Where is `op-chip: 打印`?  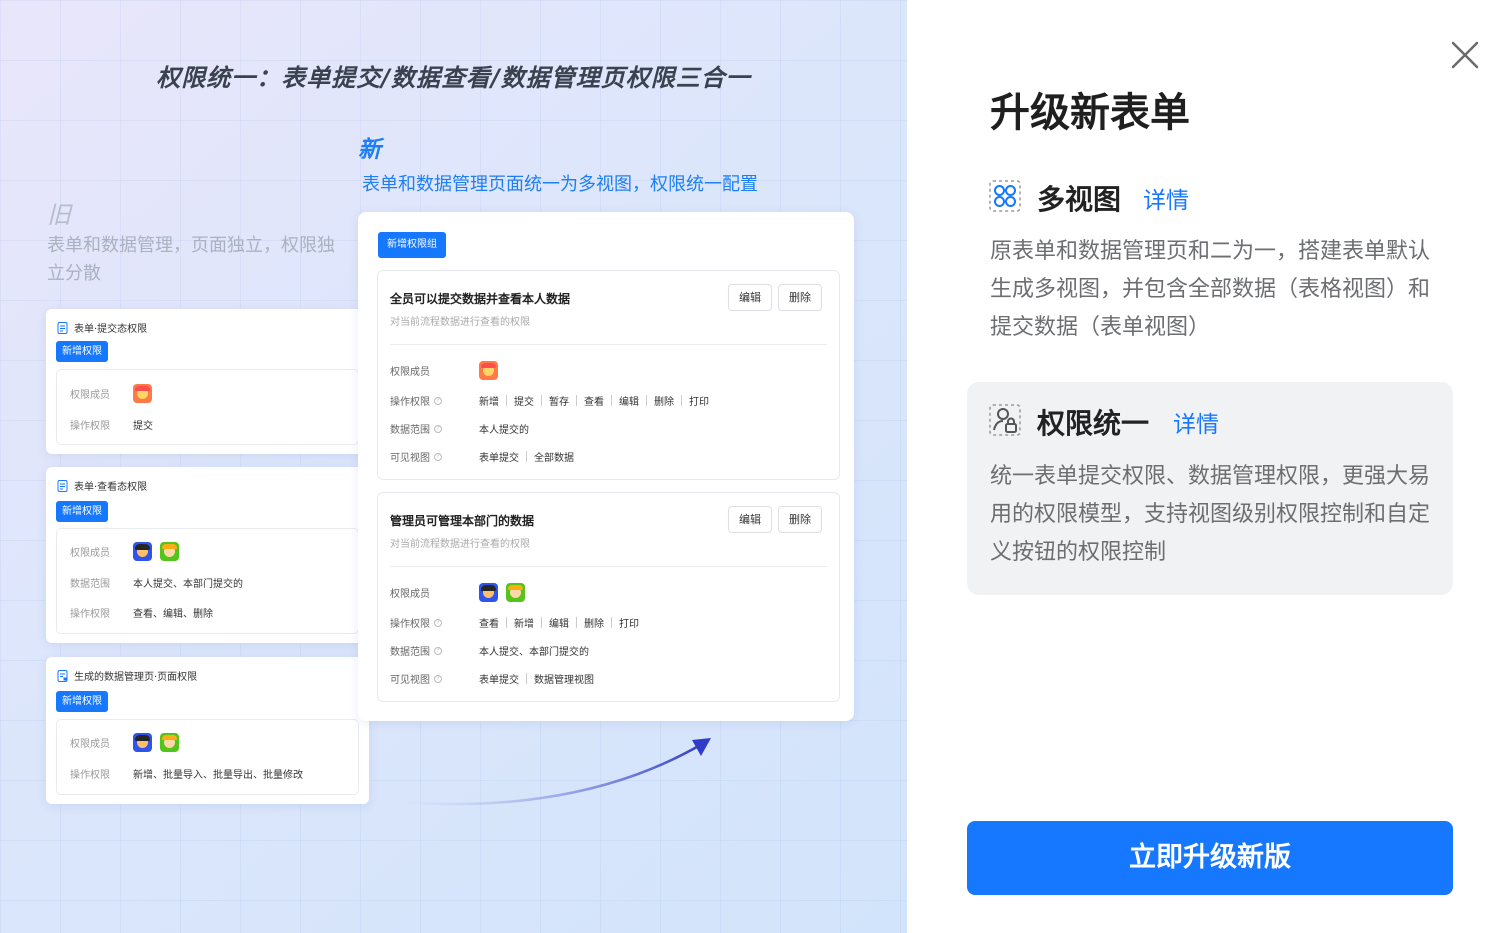 op-chip: 打印 is located at coordinates (699, 402).